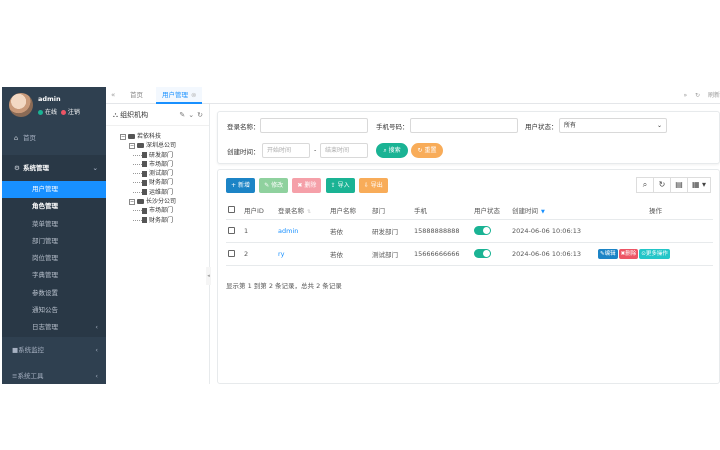  Describe the element at coordinates (392, 150) in the screenshot. I see `search-button: ⌕ 搜索` at that location.